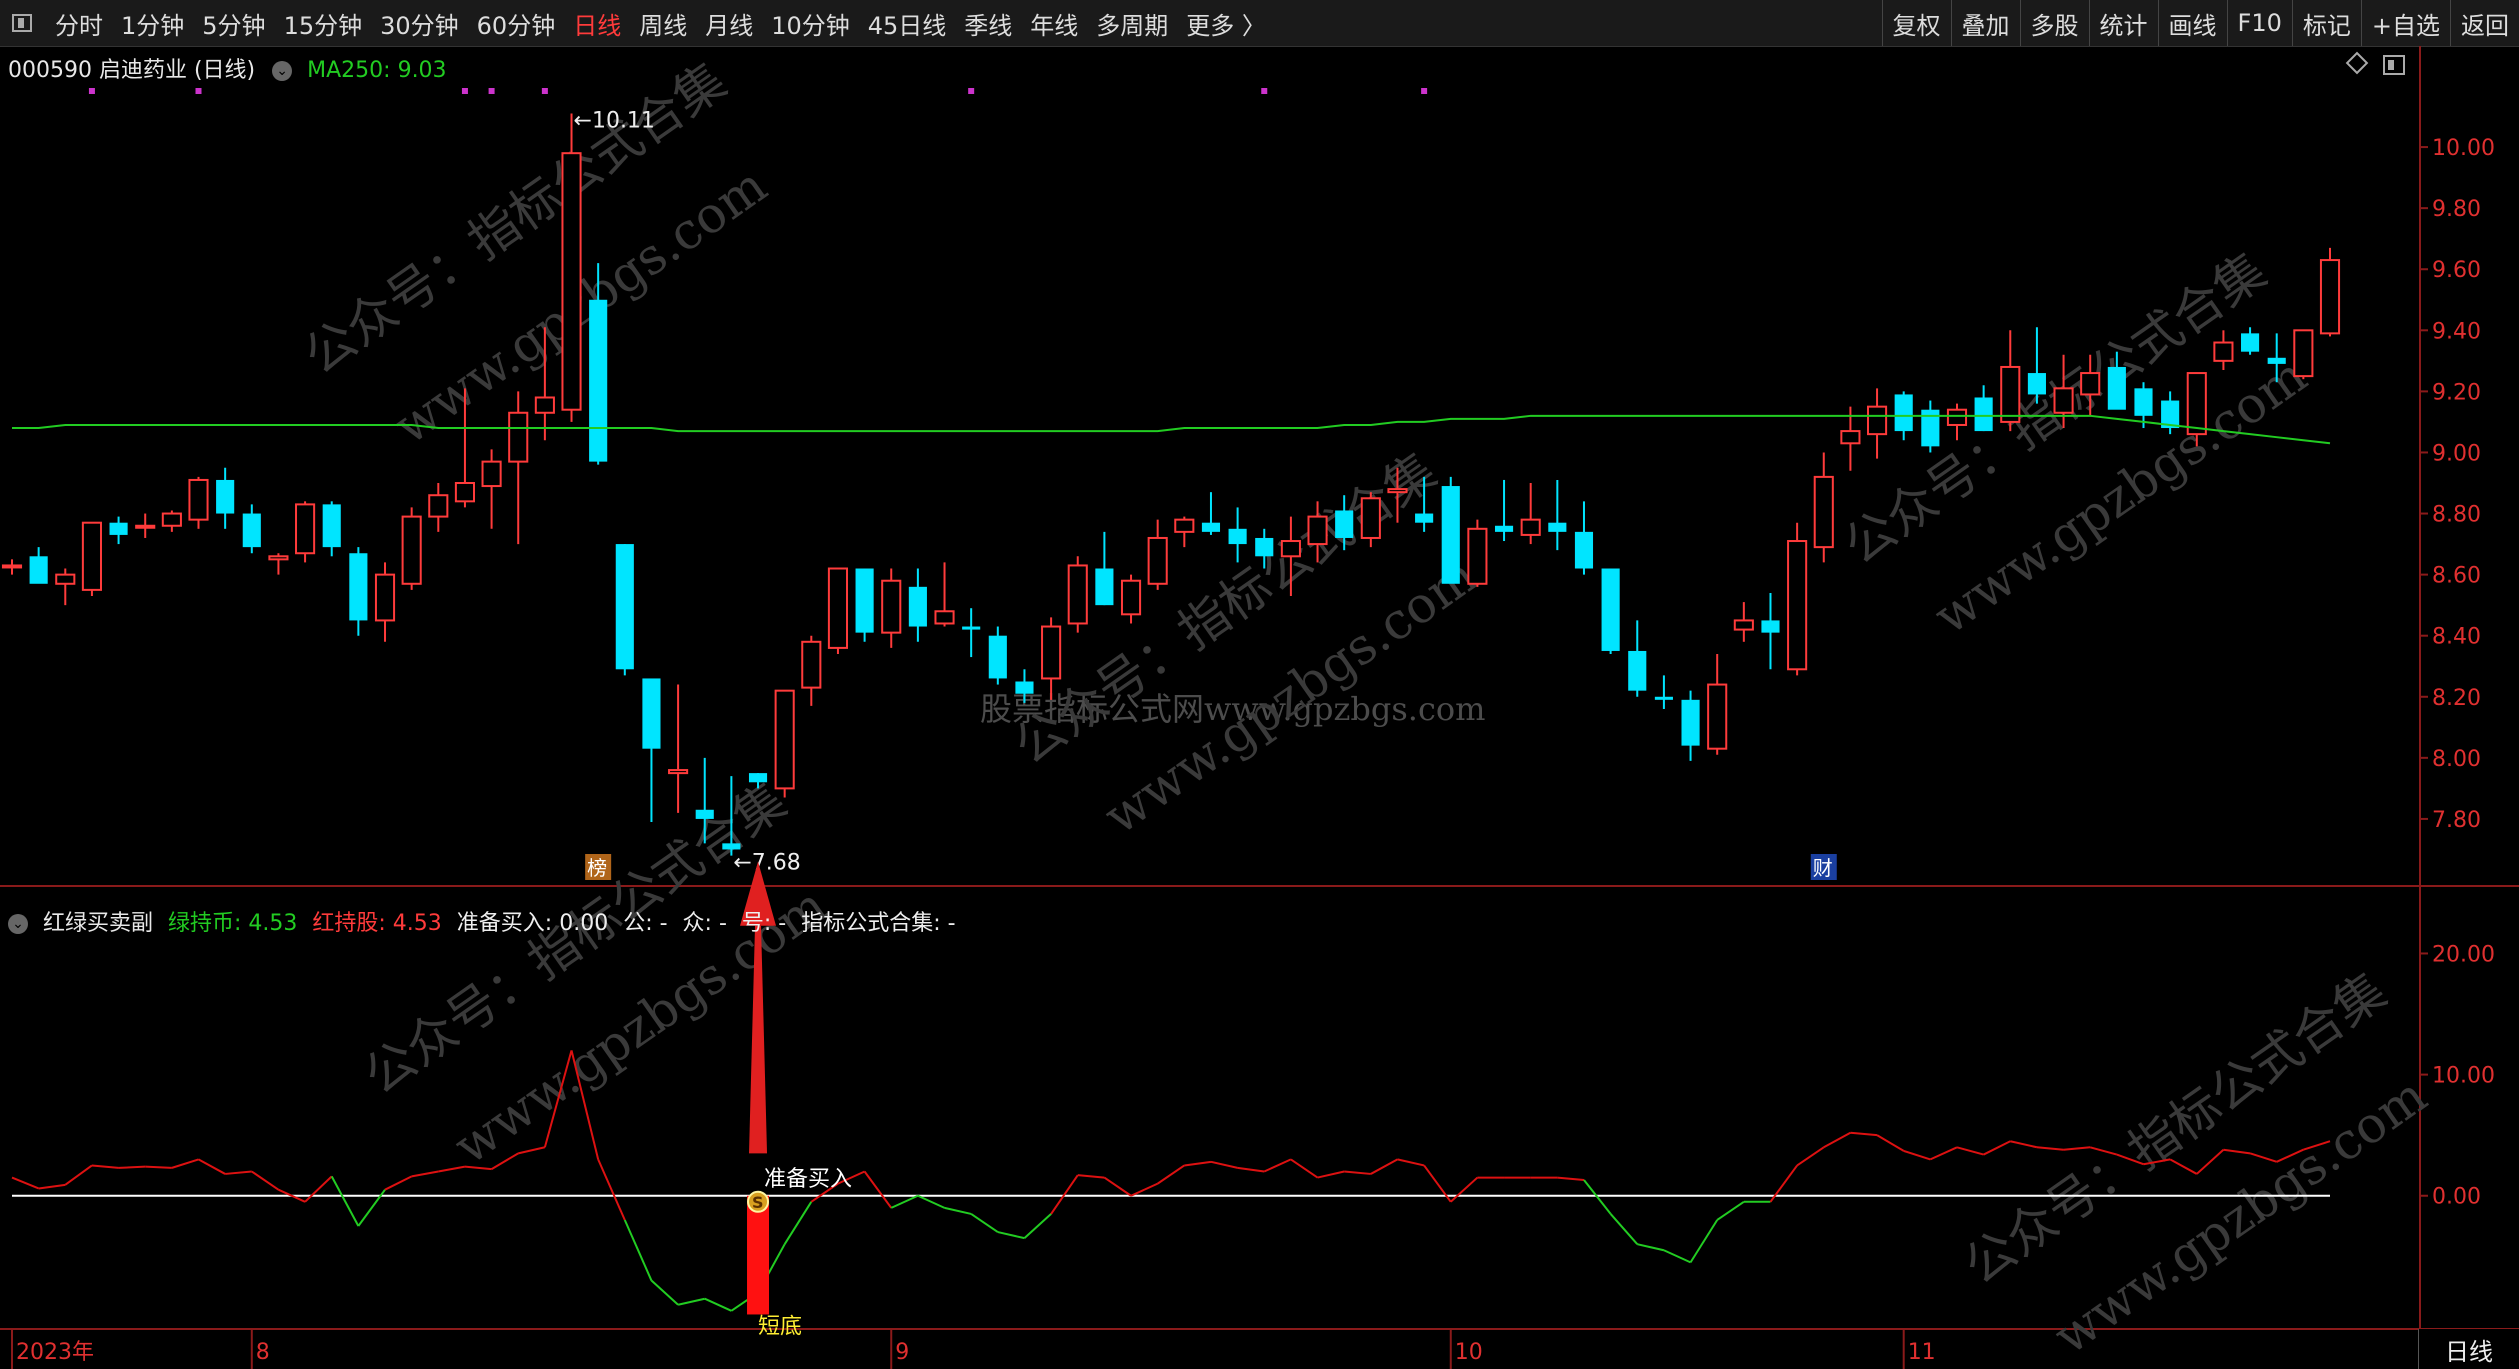 This screenshot has width=2519, height=1369. Describe the element at coordinates (2123, 23) in the screenshot. I see `tool-button-3: 统计` at that location.